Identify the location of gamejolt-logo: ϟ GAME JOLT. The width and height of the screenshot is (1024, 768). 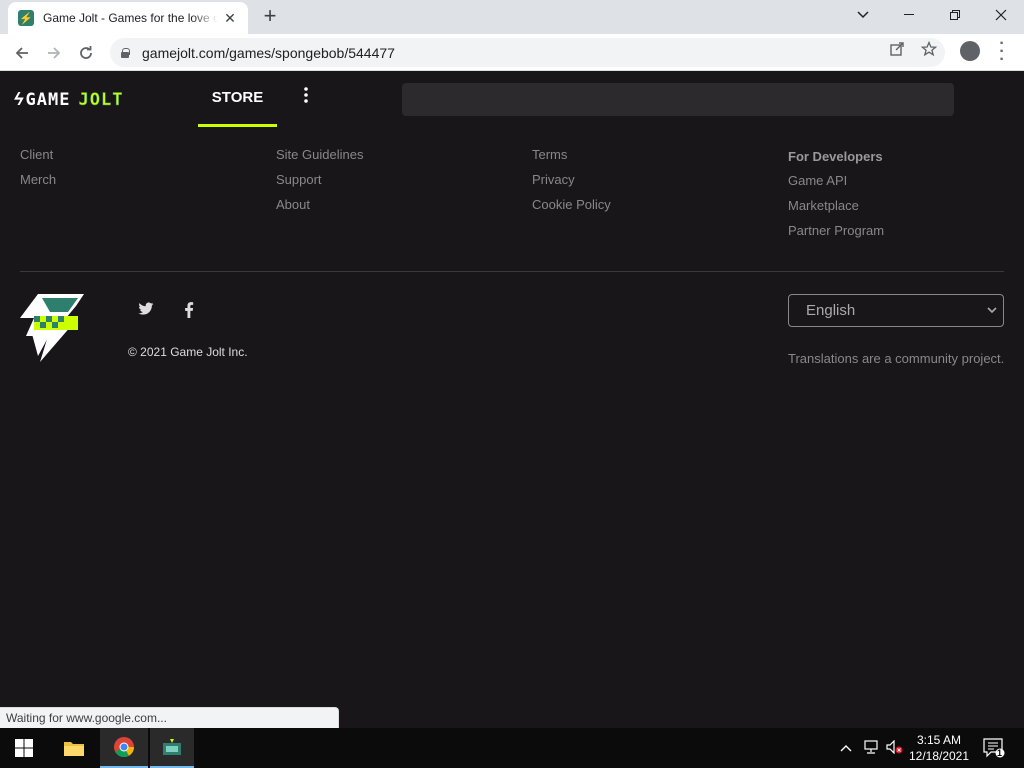
(68, 99).